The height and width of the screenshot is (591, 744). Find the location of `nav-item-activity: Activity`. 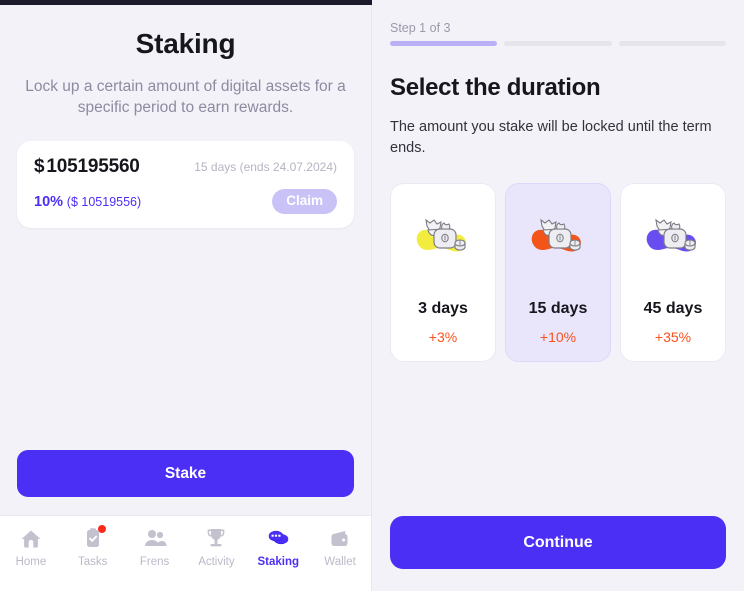

nav-item-activity: Activity is located at coordinates (216, 547).